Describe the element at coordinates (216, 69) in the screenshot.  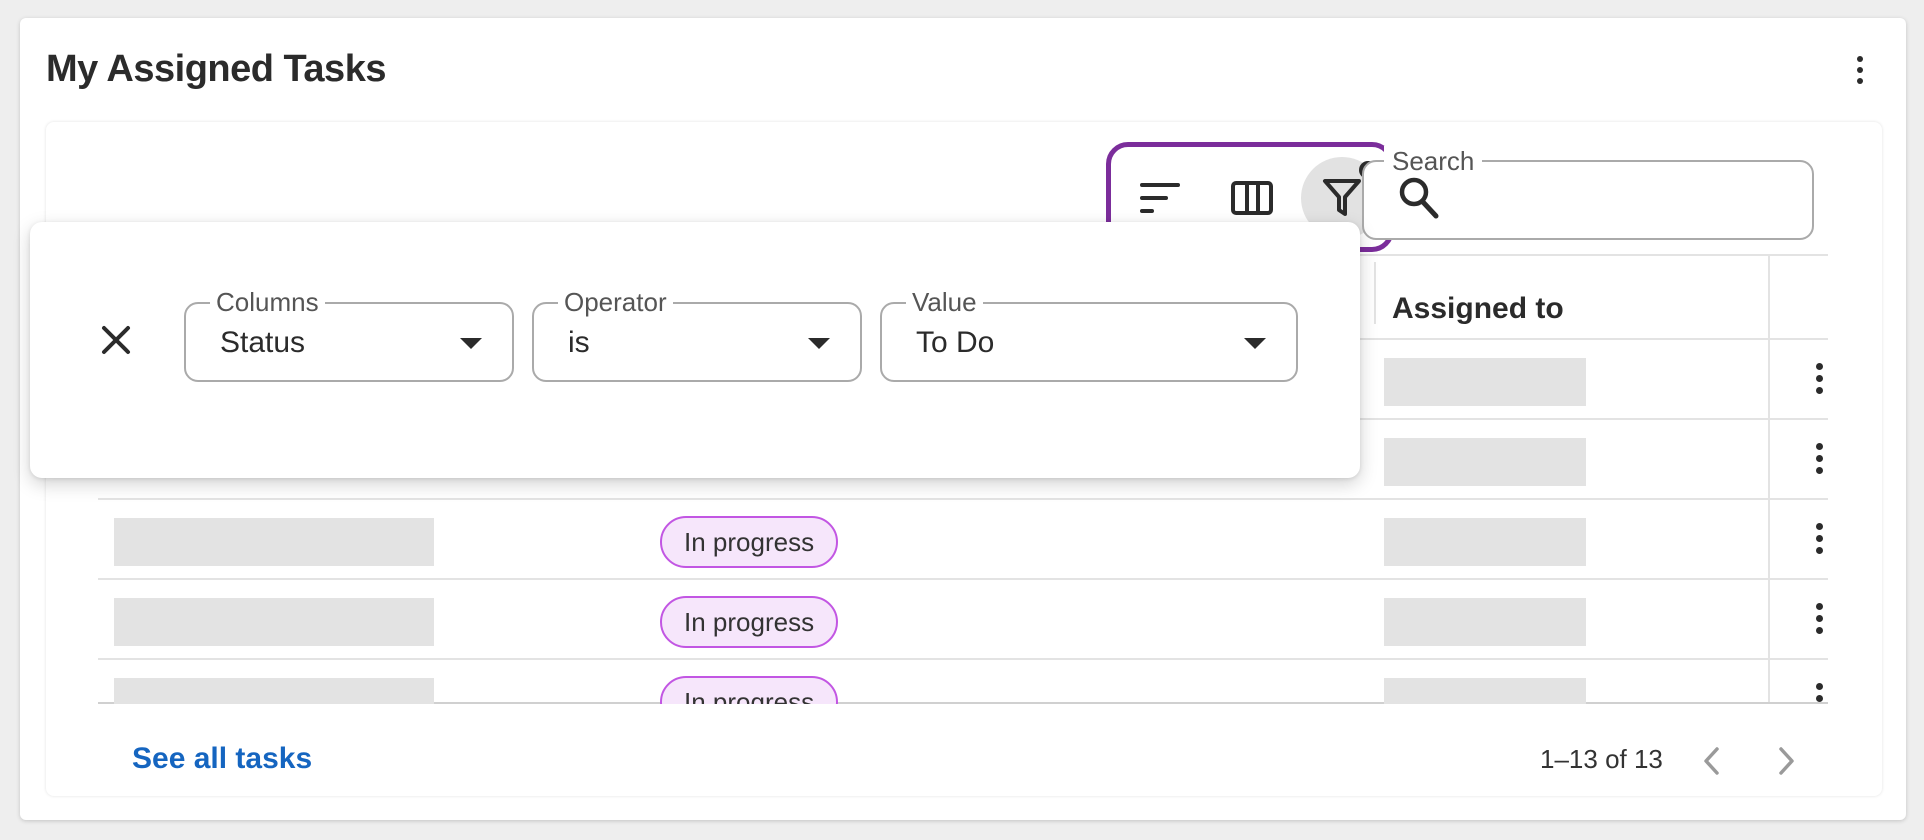
I see `card-title: My Assigned Tasks` at that location.